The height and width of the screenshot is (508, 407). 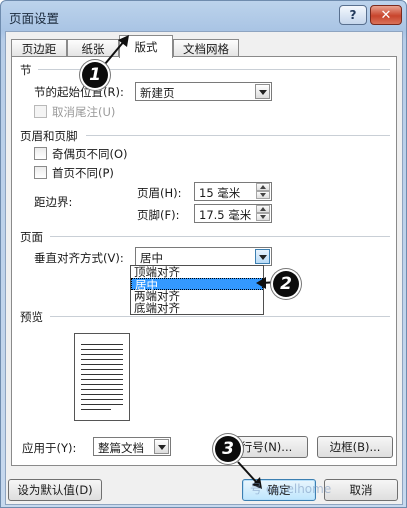 I want to click on arrowhead-icon, so click(x=261, y=283).